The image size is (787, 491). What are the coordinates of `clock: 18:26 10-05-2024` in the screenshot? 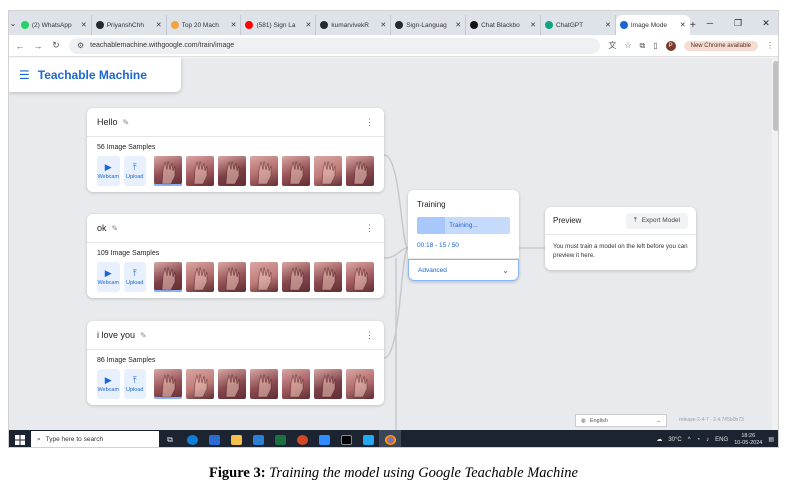 It's located at (748, 440).